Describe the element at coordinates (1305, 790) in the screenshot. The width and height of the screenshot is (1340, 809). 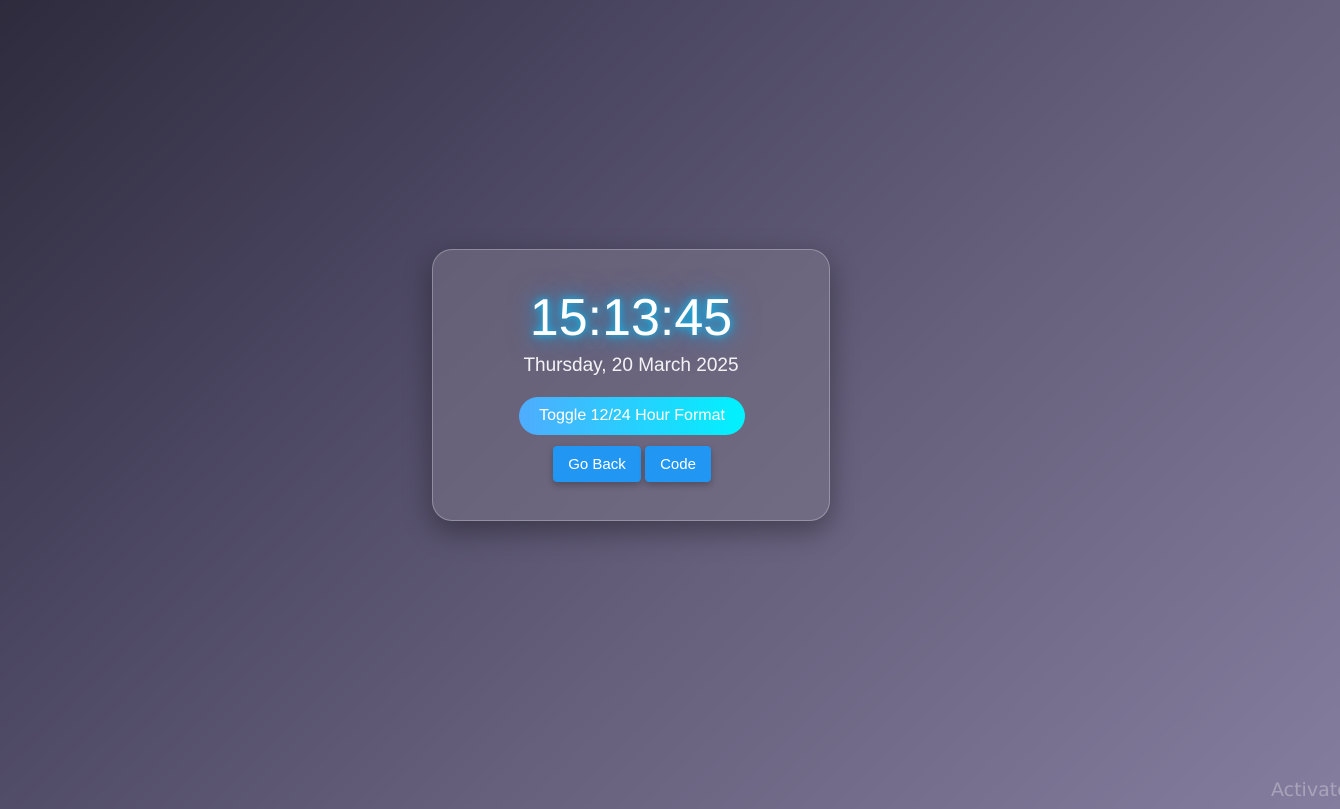
I see `activate-windows-watermark: Activate` at that location.